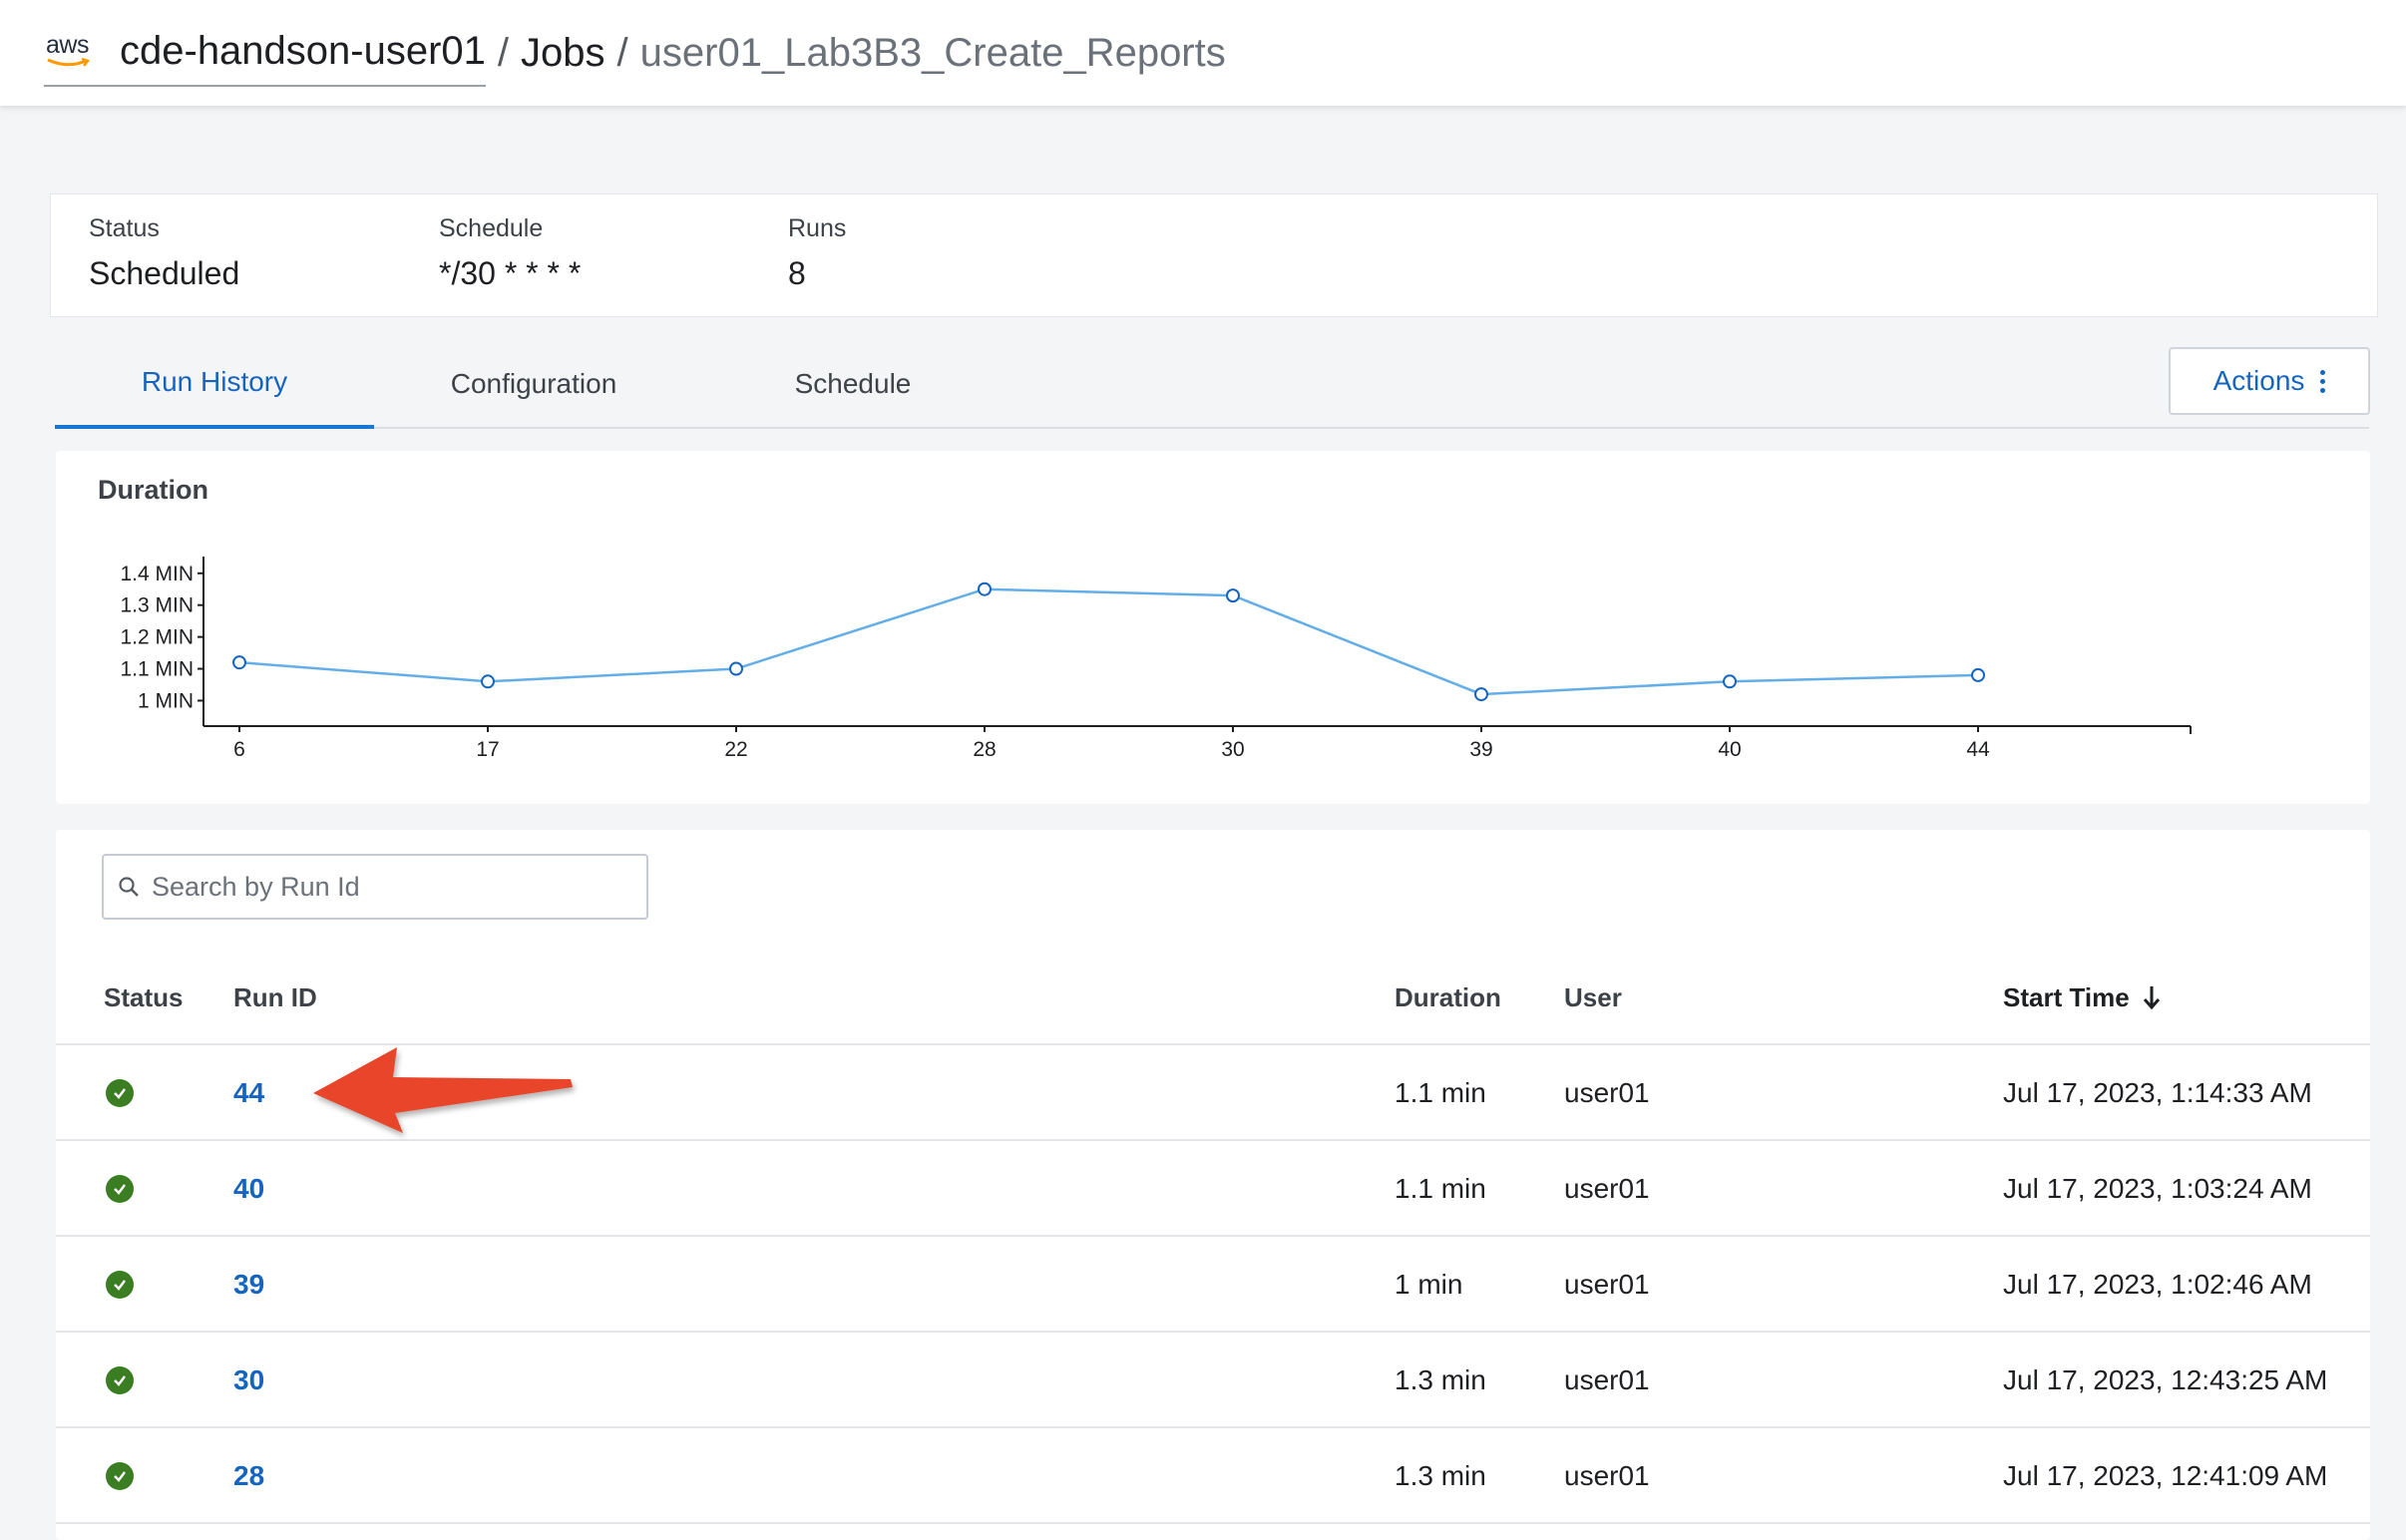 This screenshot has height=1540, width=2406. Describe the element at coordinates (1108, 641) in the screenshot. I see `duration-series-line` at that location.